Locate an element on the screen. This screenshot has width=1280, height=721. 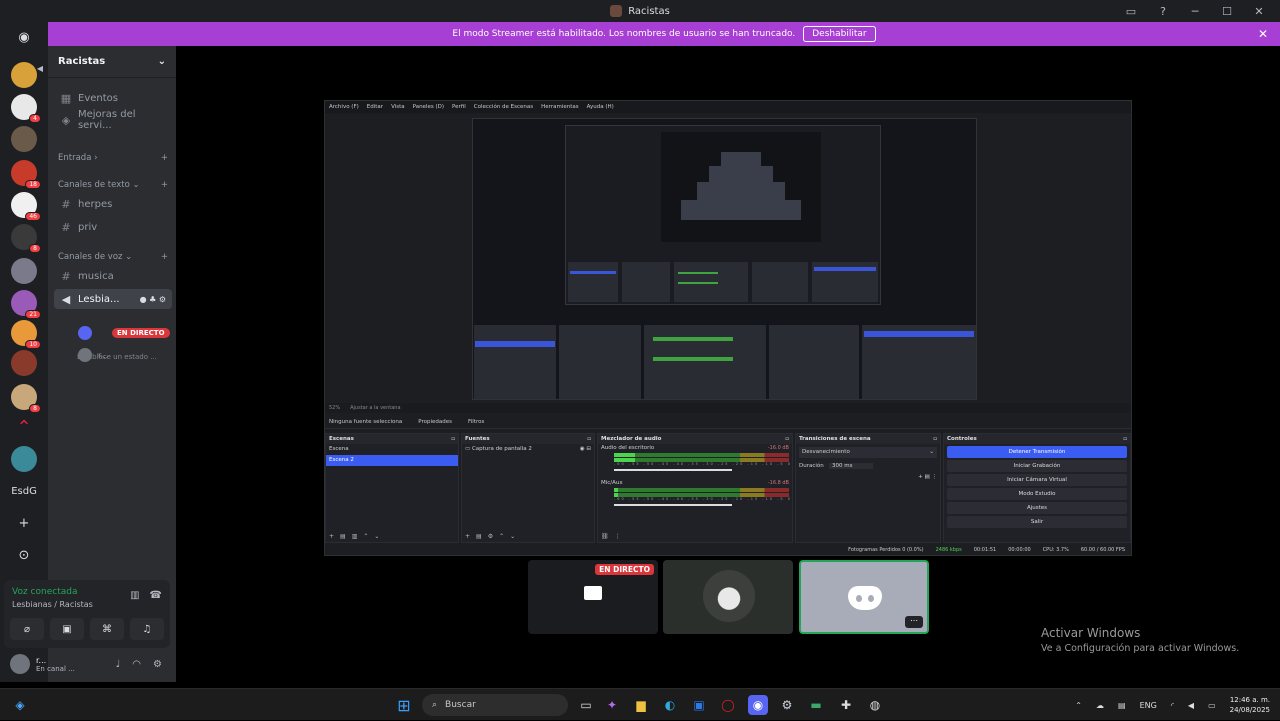
disable-streamer-button: Deshabilitar is located at coordinates (839, 34).